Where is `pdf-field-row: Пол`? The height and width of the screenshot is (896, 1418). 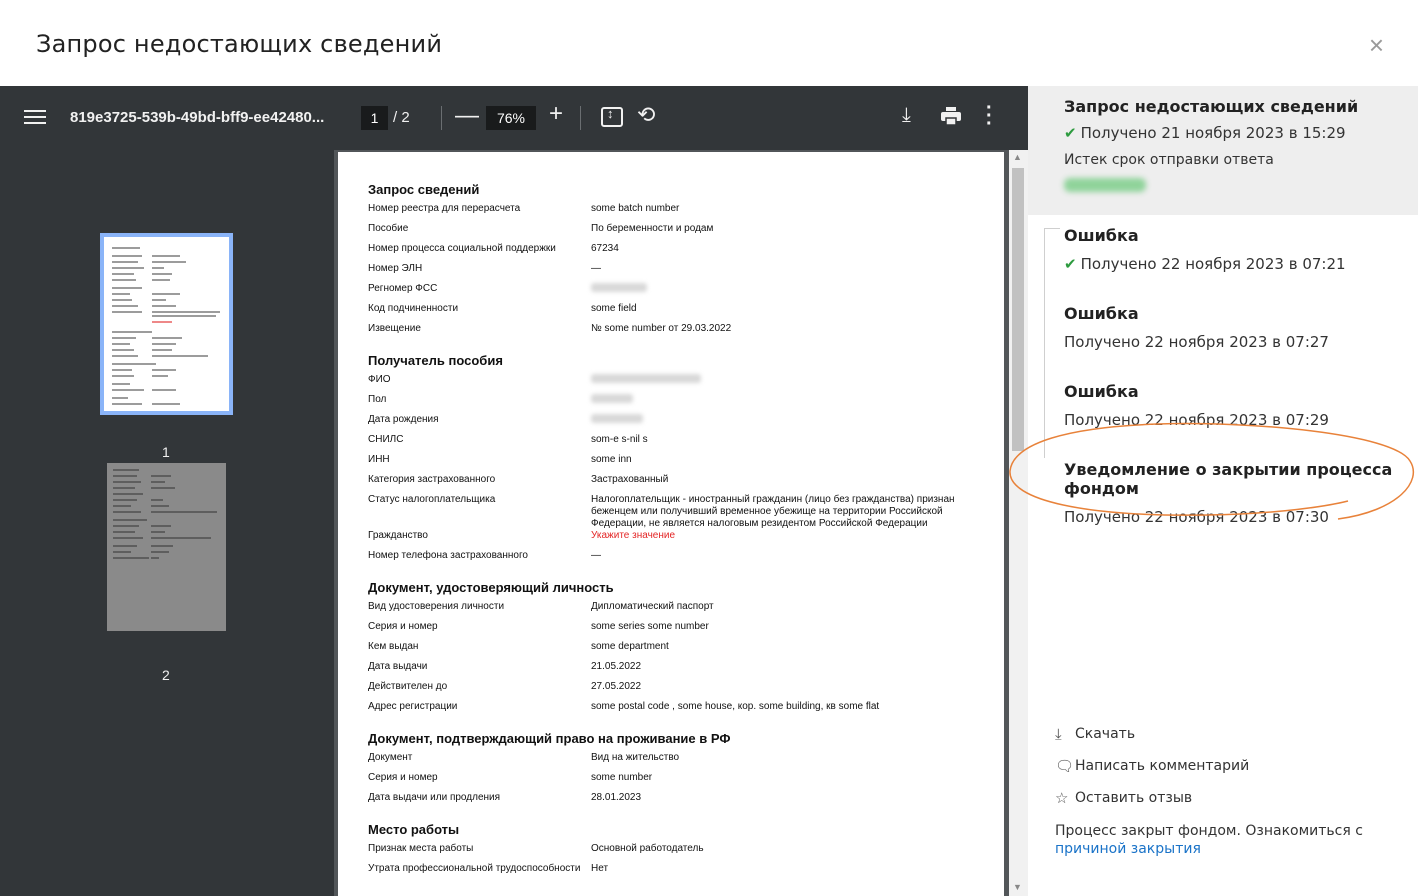
pdf-field-row: Пол is located at coordinates (678, 404).